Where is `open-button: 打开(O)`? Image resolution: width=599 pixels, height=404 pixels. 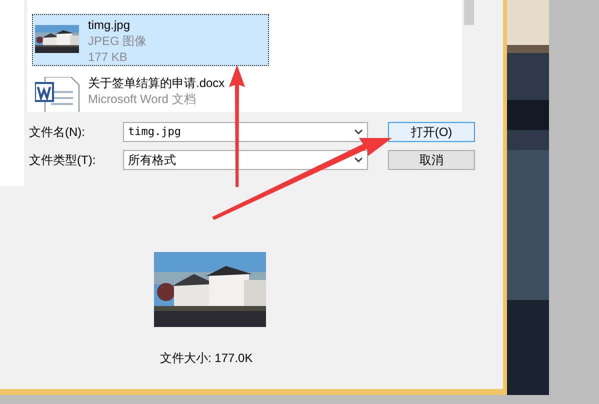
open-button: 打开(O) is located at coordinates (431, 132).